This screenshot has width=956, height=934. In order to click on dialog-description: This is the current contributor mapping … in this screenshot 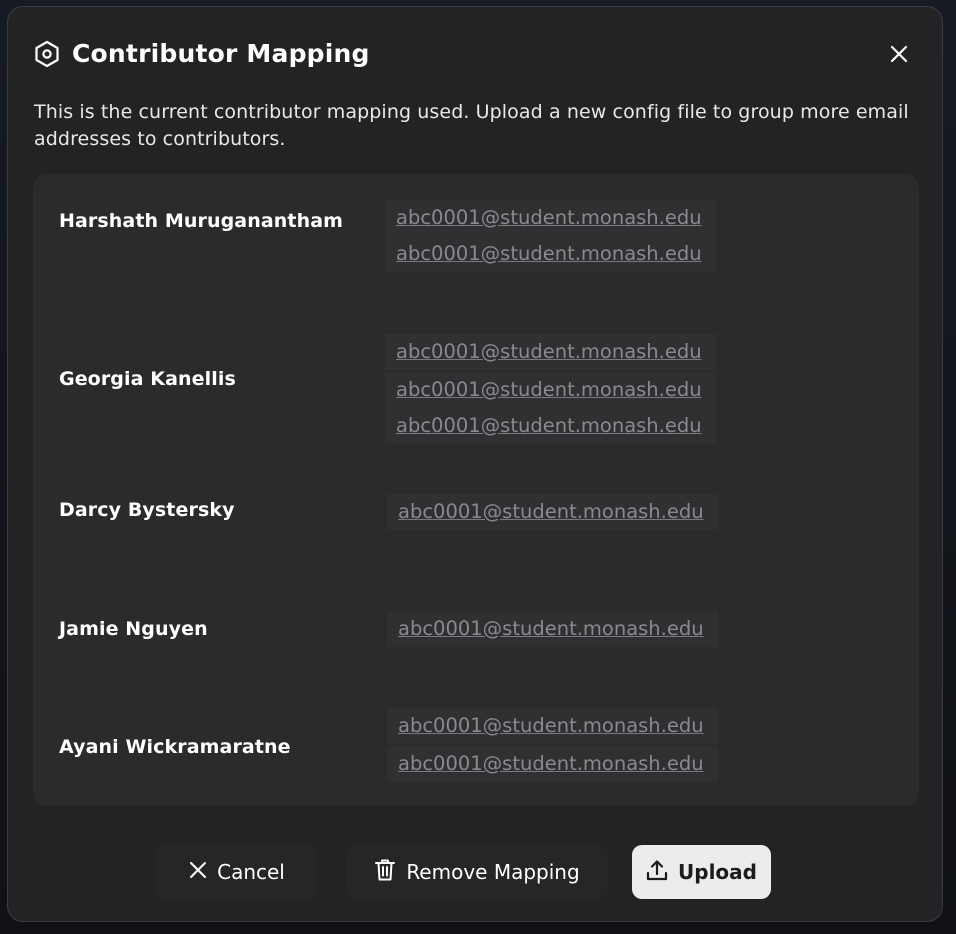, I will do `click(471, 125)`.